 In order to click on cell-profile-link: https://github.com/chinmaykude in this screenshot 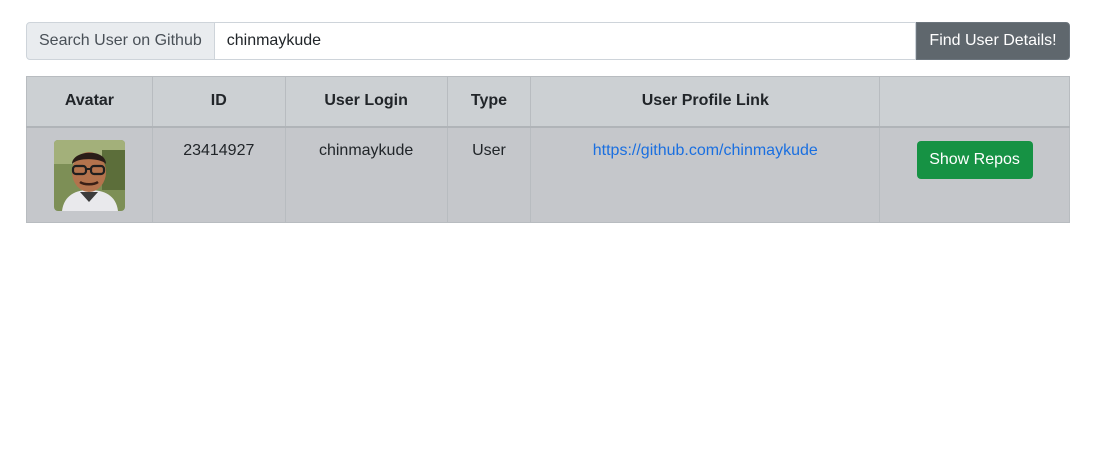, I will do `click(705, 174)`.